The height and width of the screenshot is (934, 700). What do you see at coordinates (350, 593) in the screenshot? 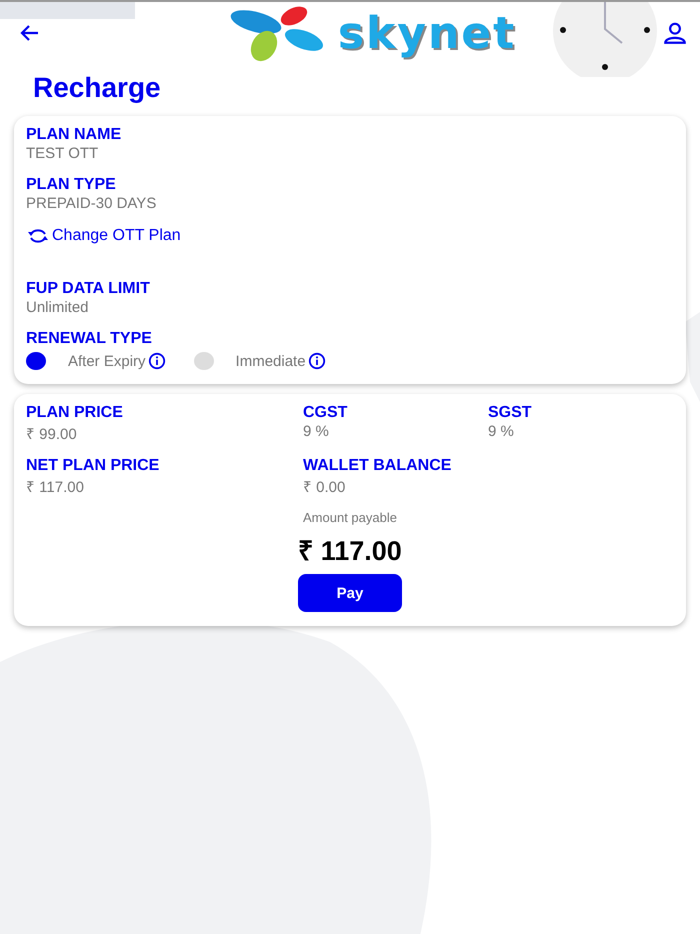
I see `pay-button: Pay` at bounding box center [350, 593].